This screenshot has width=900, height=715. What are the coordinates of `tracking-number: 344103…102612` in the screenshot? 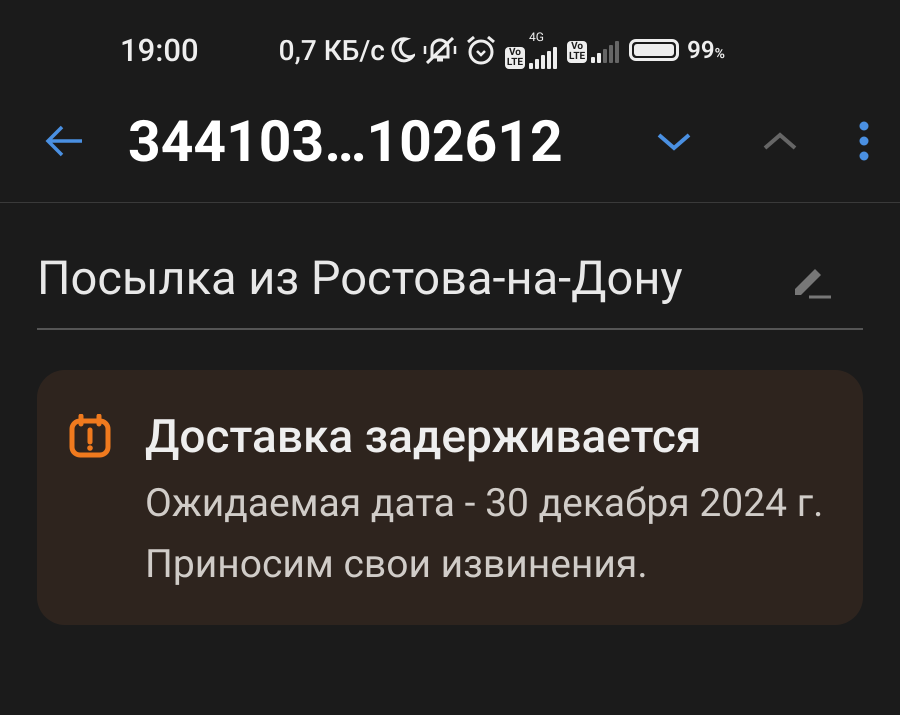 It's located at (346, 141).